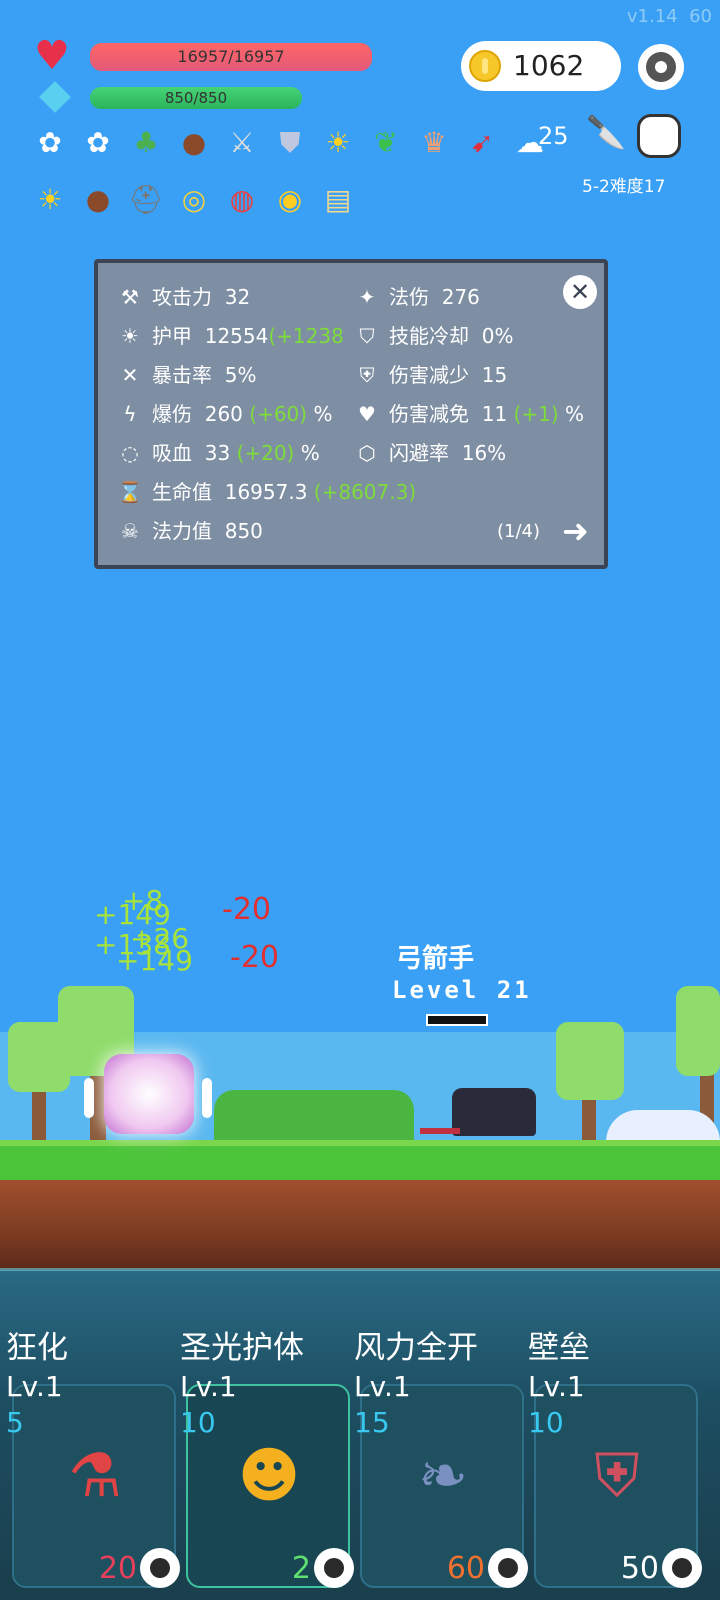 This screenshot has width=720, height=1600. What do you see at coordinates (457, 1020) in the screenshot?
I see `enemy-hp-bar` at bounding box center [457, 1020].